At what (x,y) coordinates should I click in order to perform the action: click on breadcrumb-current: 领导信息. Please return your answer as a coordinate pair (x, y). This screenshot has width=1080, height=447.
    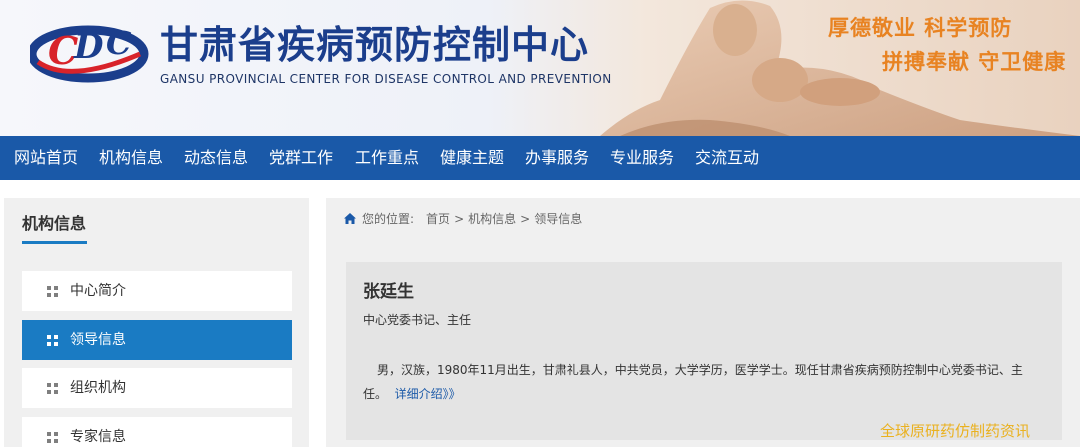
    Looking at the image, I should click on (558, 219).